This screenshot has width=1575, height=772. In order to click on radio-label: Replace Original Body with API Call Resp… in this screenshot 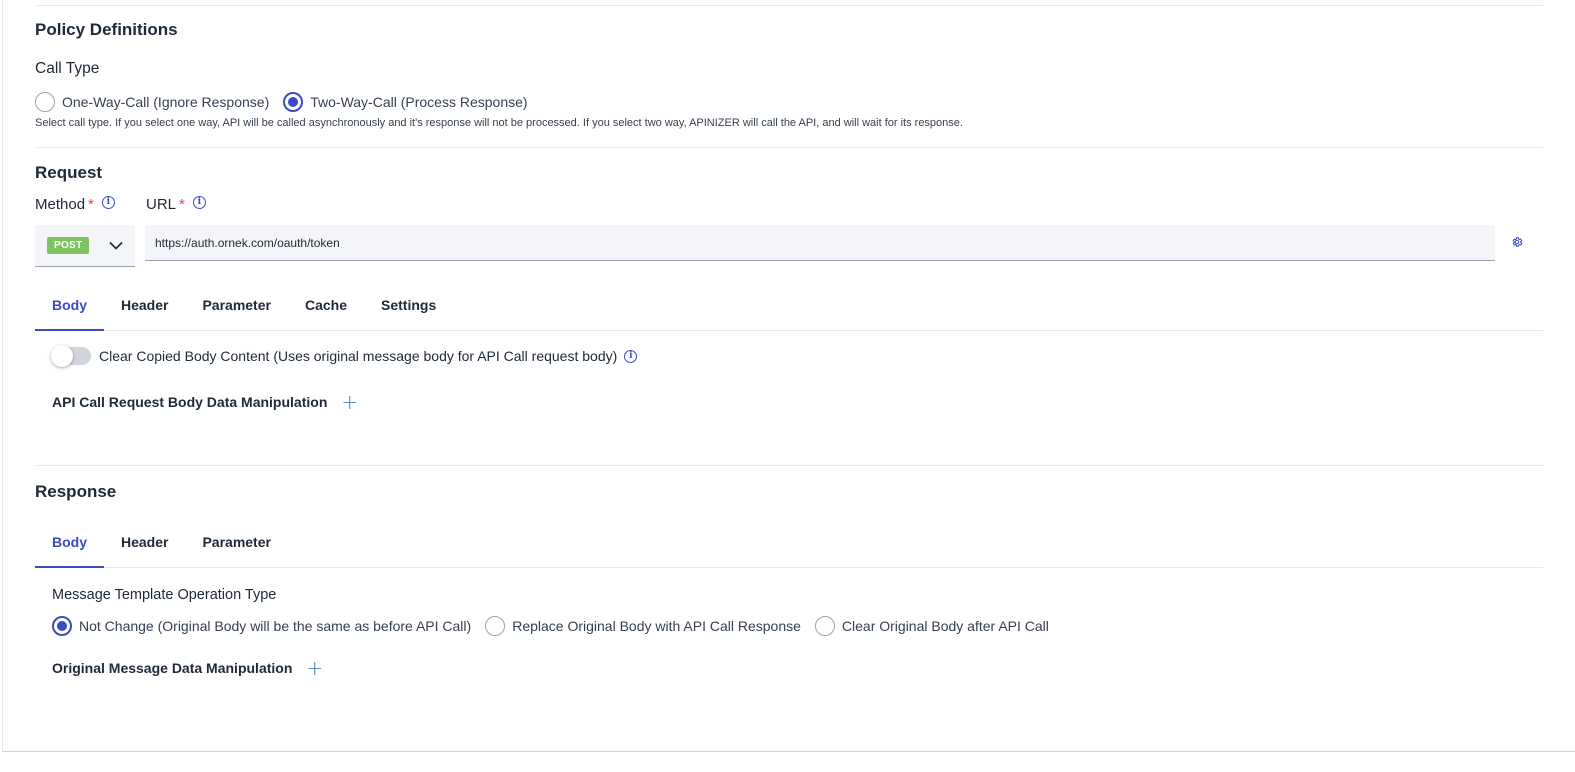, I will do `click(656, 626)`.